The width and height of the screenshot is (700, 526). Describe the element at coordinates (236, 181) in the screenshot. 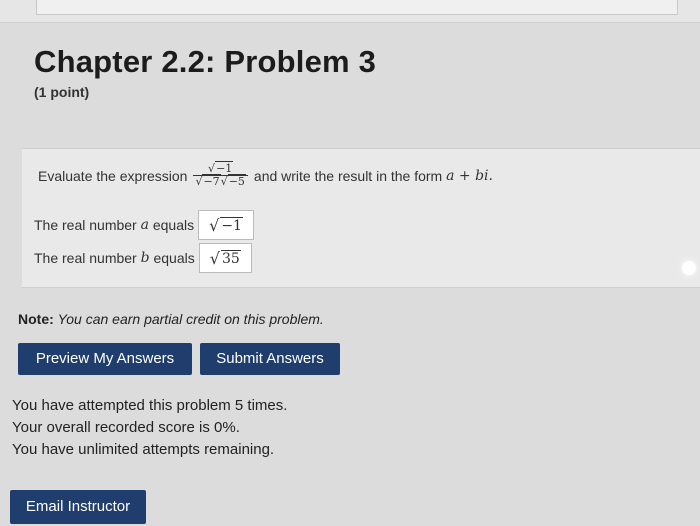

I see `denominator-radicand-2: −5` at that location.